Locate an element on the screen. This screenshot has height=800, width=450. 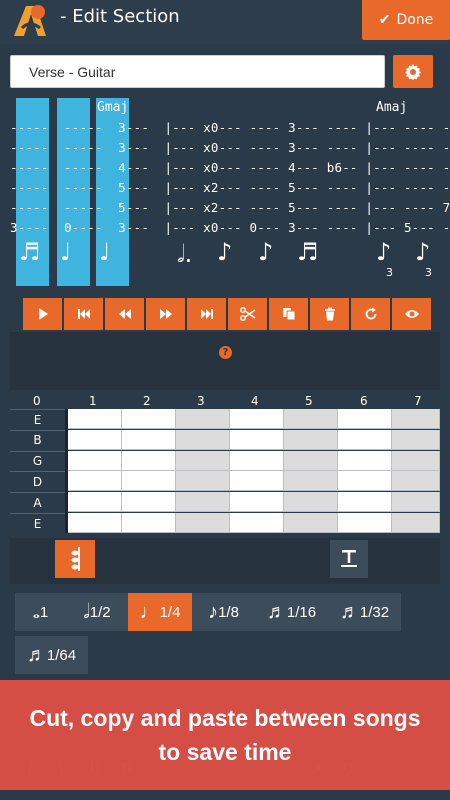
string-label: E is located at coordinates (37, 523).